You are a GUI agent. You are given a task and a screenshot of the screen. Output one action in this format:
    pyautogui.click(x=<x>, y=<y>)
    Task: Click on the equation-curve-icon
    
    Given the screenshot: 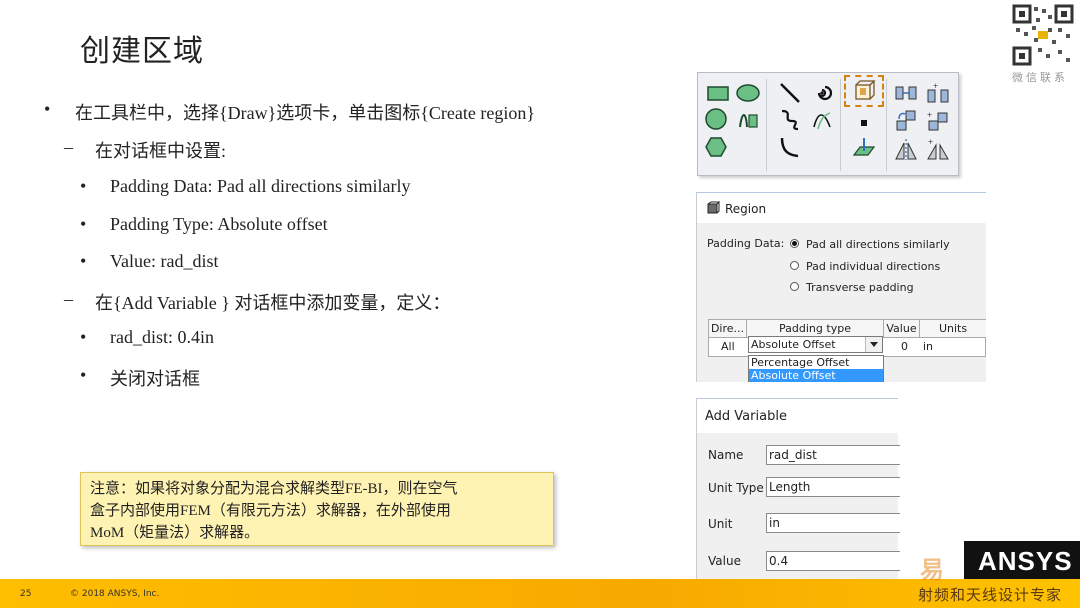 What is the action you would take?
    pyautogui.click(x=822, y=119)
    